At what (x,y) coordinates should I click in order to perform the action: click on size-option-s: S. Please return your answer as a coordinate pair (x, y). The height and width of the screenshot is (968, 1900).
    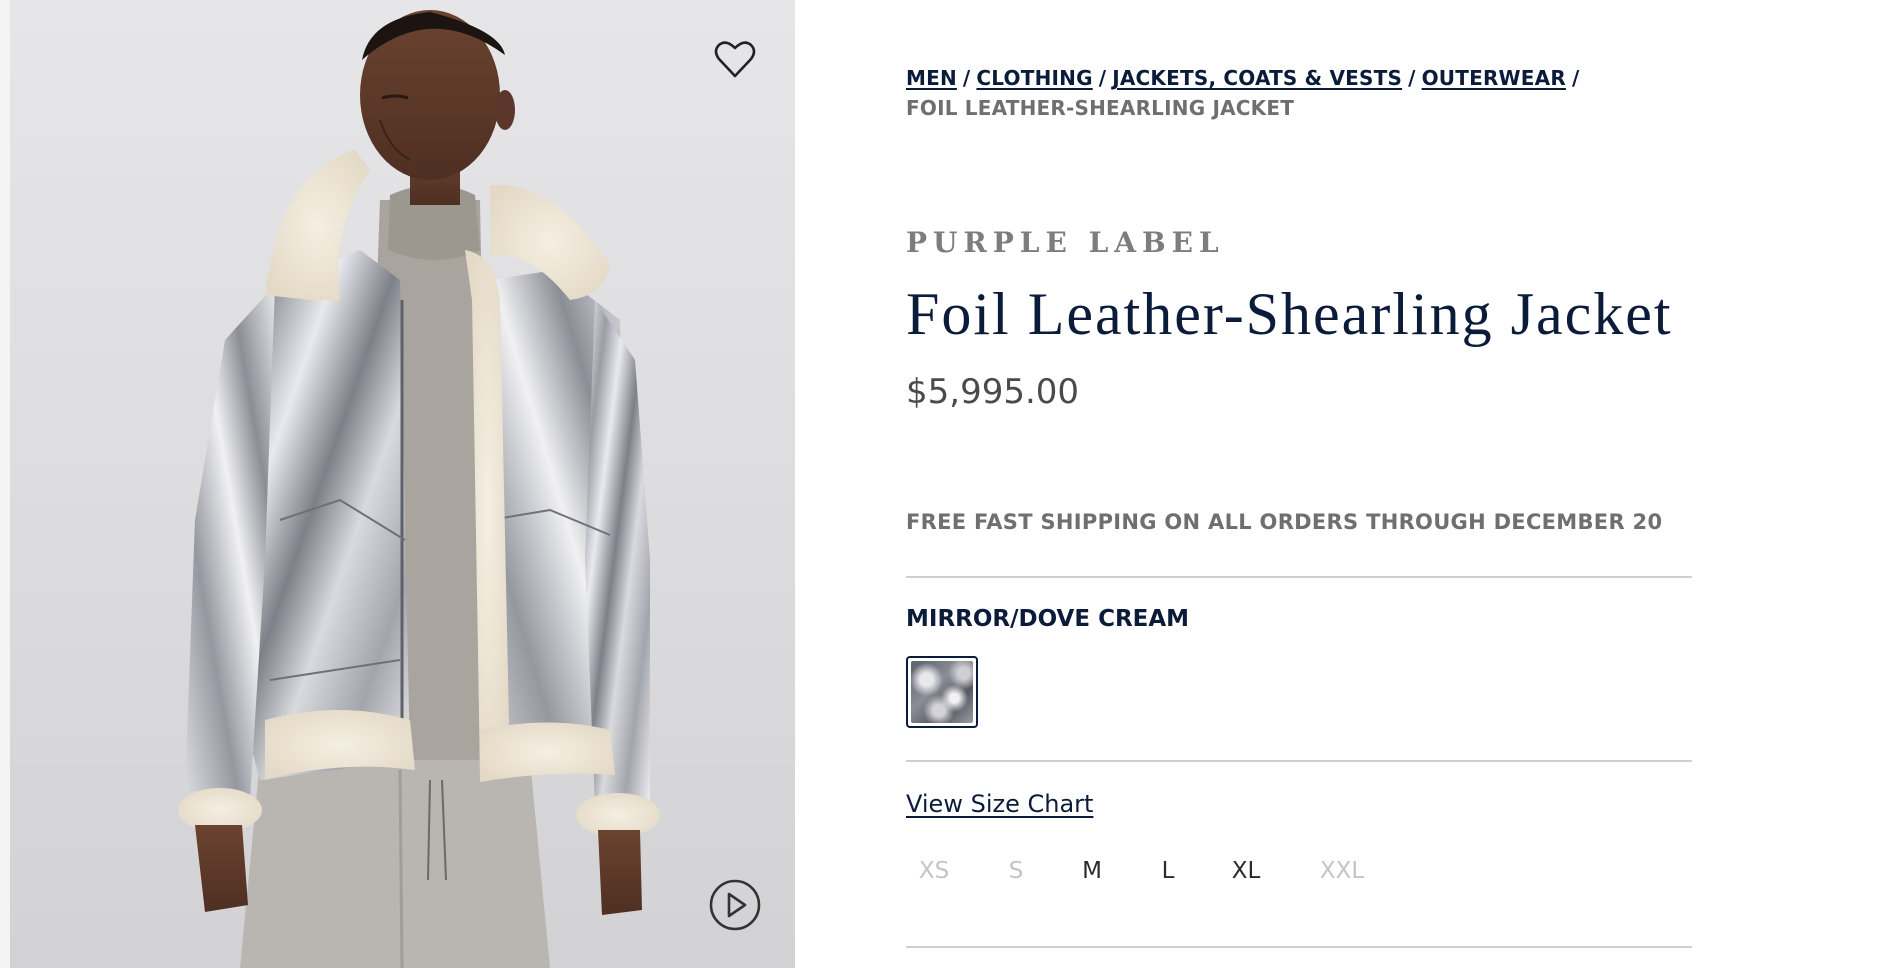
    Looking at the image, I should click on (1016, 871).